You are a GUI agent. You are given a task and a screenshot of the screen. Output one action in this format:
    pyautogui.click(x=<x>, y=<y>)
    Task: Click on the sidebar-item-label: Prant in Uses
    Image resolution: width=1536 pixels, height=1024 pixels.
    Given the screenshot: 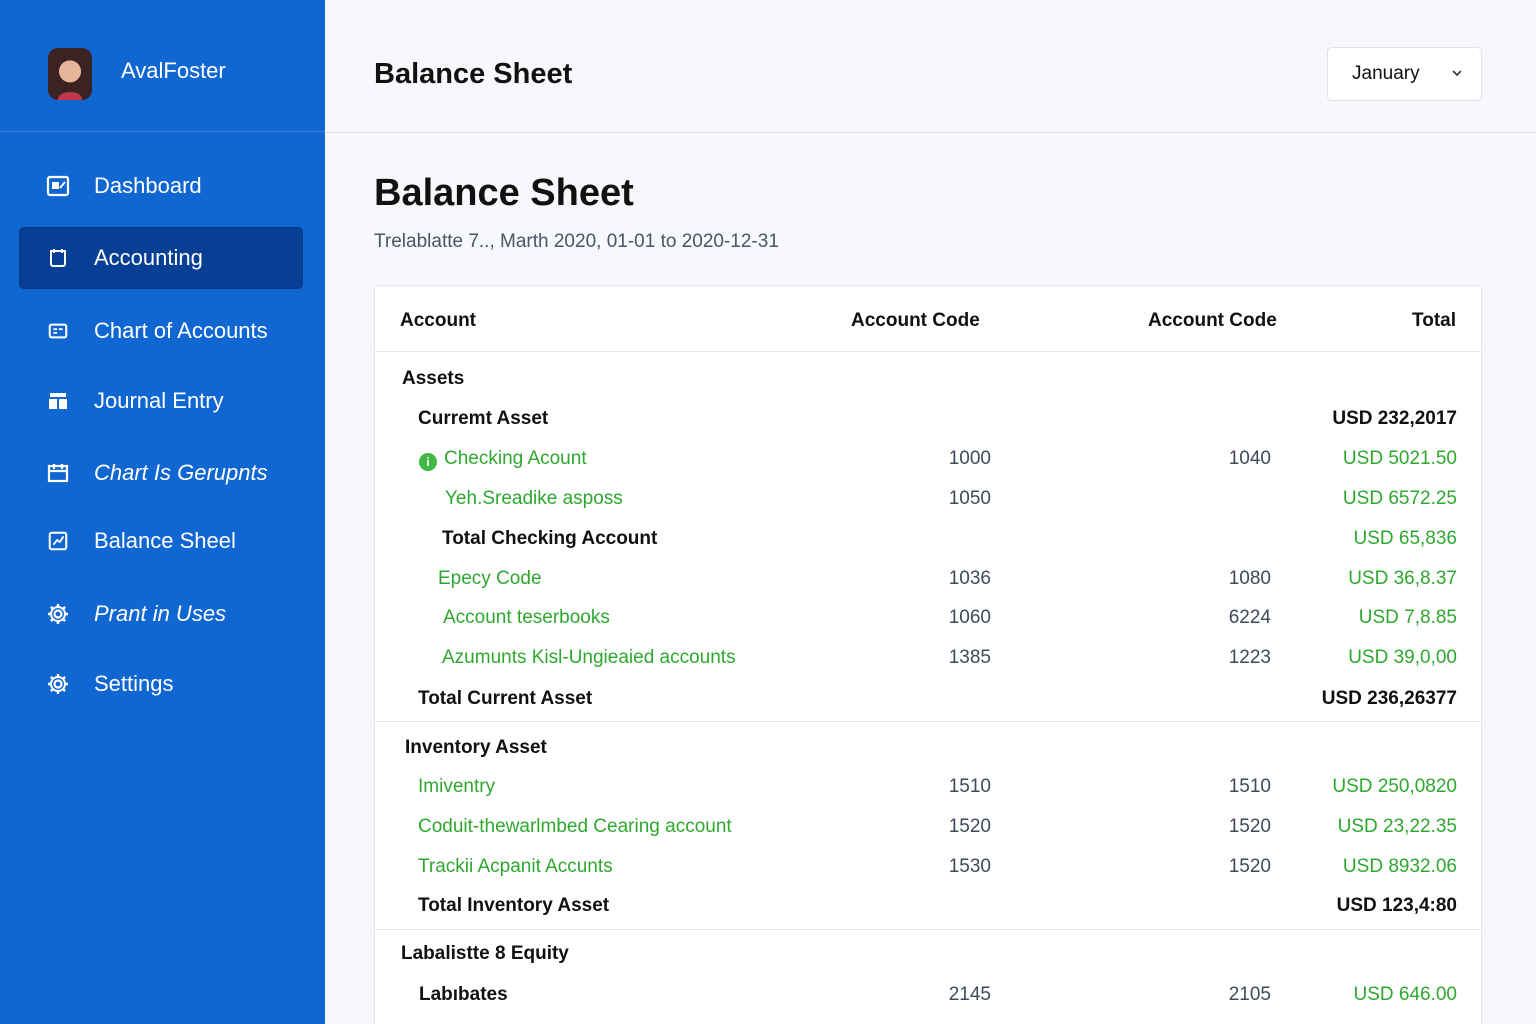 What is the action you would take?
    pyautogui.click(x=160, y=613)
    